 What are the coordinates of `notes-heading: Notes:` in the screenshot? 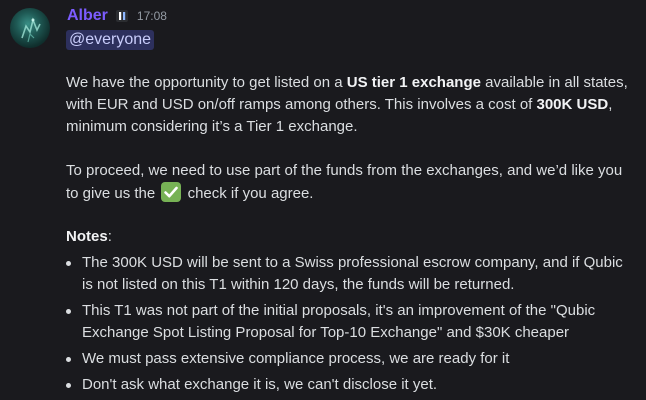 It's located at (348, 237).